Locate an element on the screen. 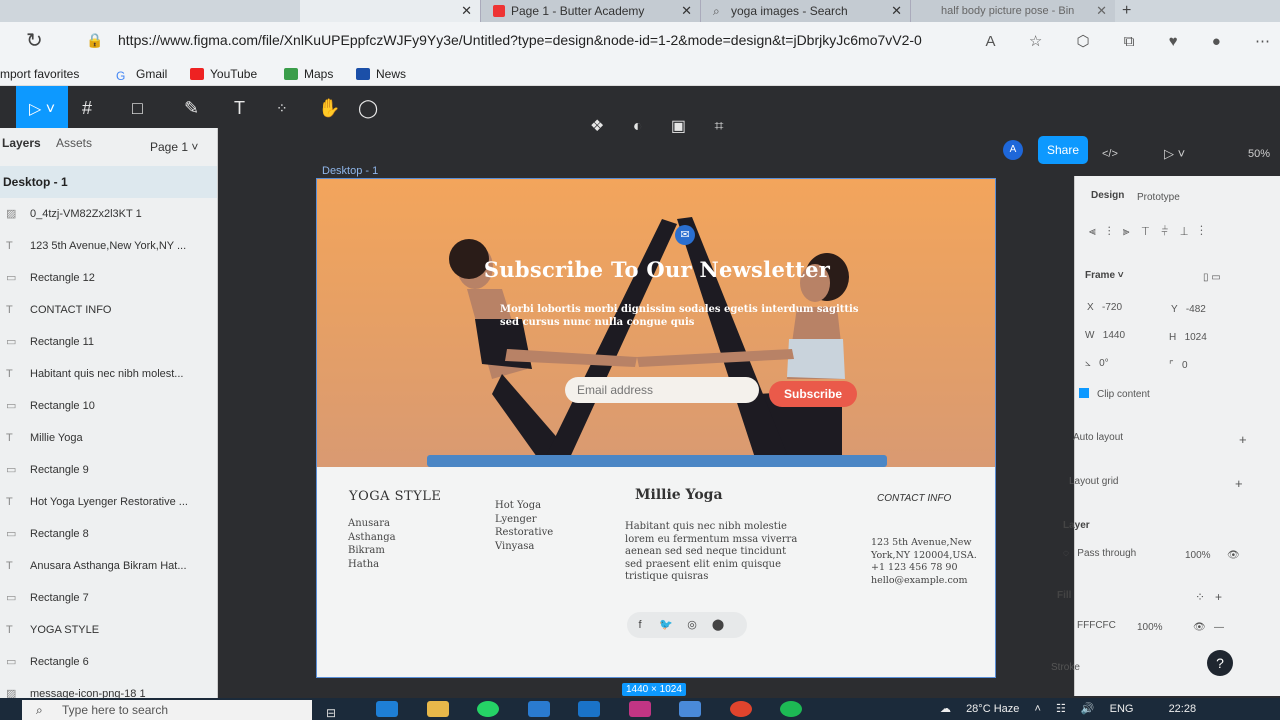 The image size is (1280, 720). auto-layout-section: Auto layout is located at coordinates (1098, 437).